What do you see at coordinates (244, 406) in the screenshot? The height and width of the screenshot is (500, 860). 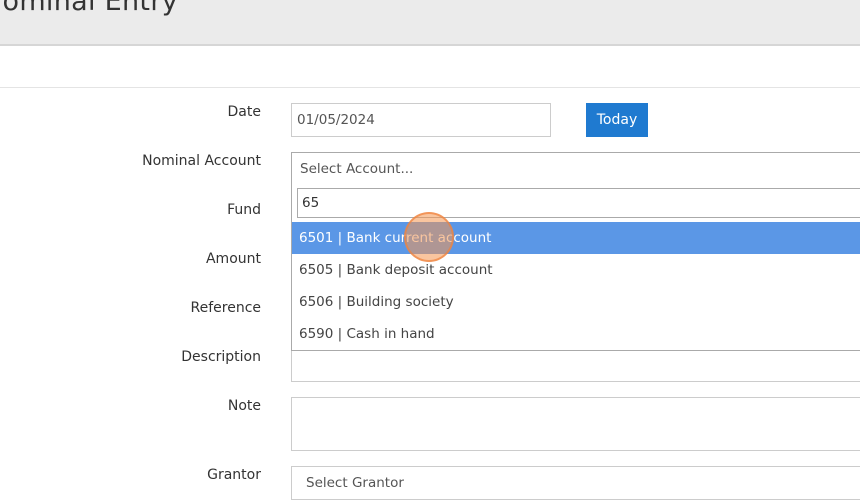 I see `note-label: Note` at bounding box center [244, 406].